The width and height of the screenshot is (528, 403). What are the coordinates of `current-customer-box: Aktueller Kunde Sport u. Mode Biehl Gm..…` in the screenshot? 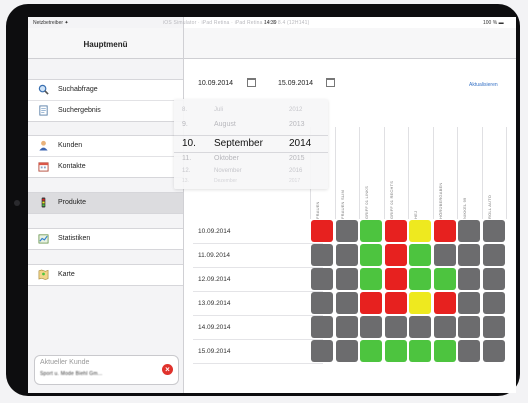 It's located at (106, 370).